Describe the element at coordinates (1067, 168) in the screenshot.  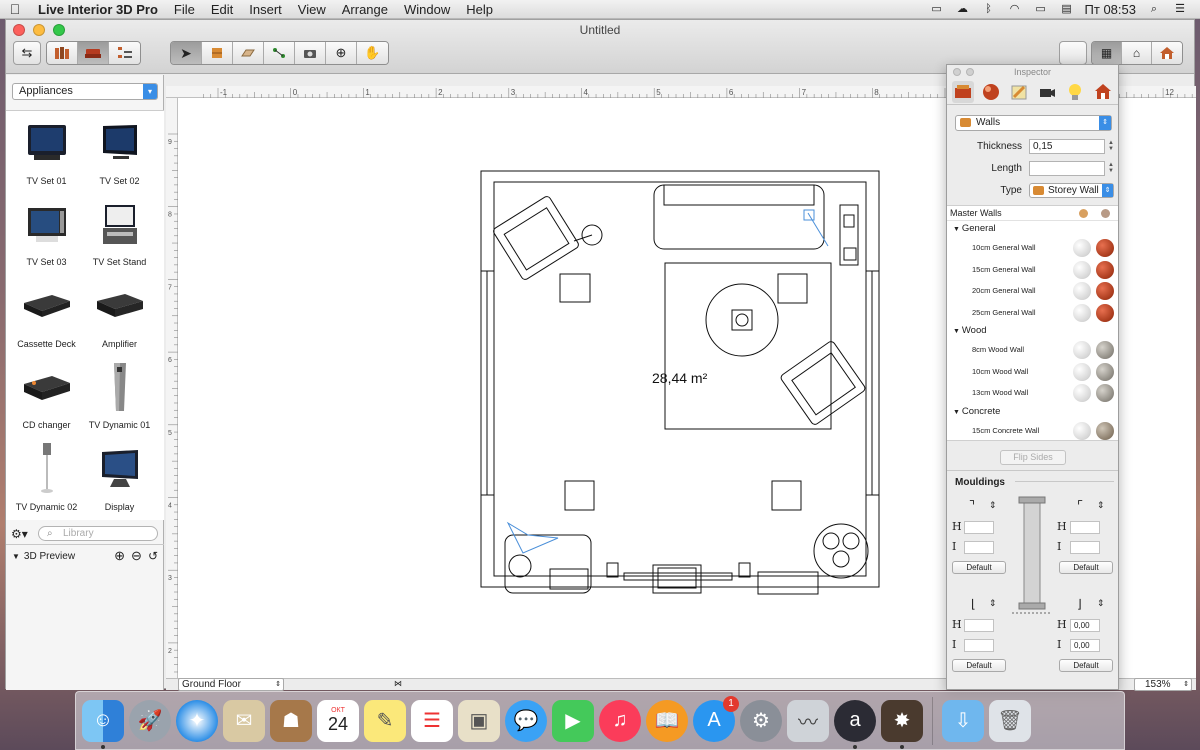
I see `length-field` at that location.